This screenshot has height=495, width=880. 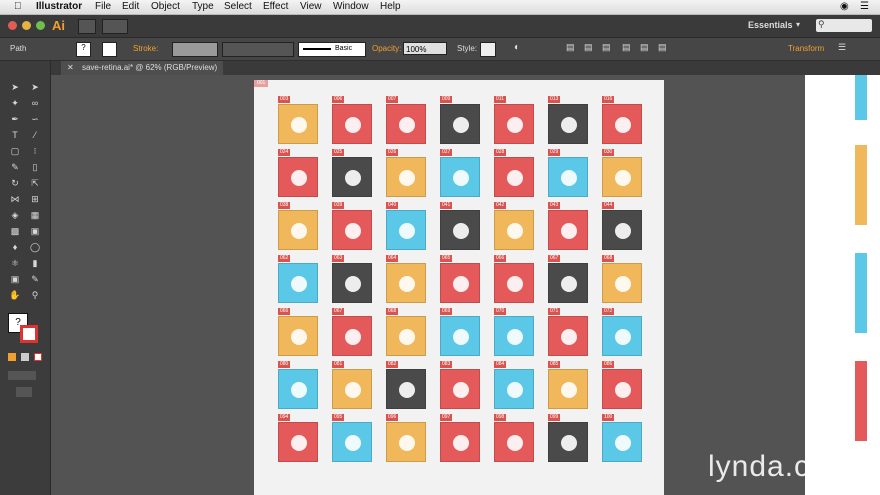 I want to click on close-tab-icon: ✕, so click(x=70, y=67).